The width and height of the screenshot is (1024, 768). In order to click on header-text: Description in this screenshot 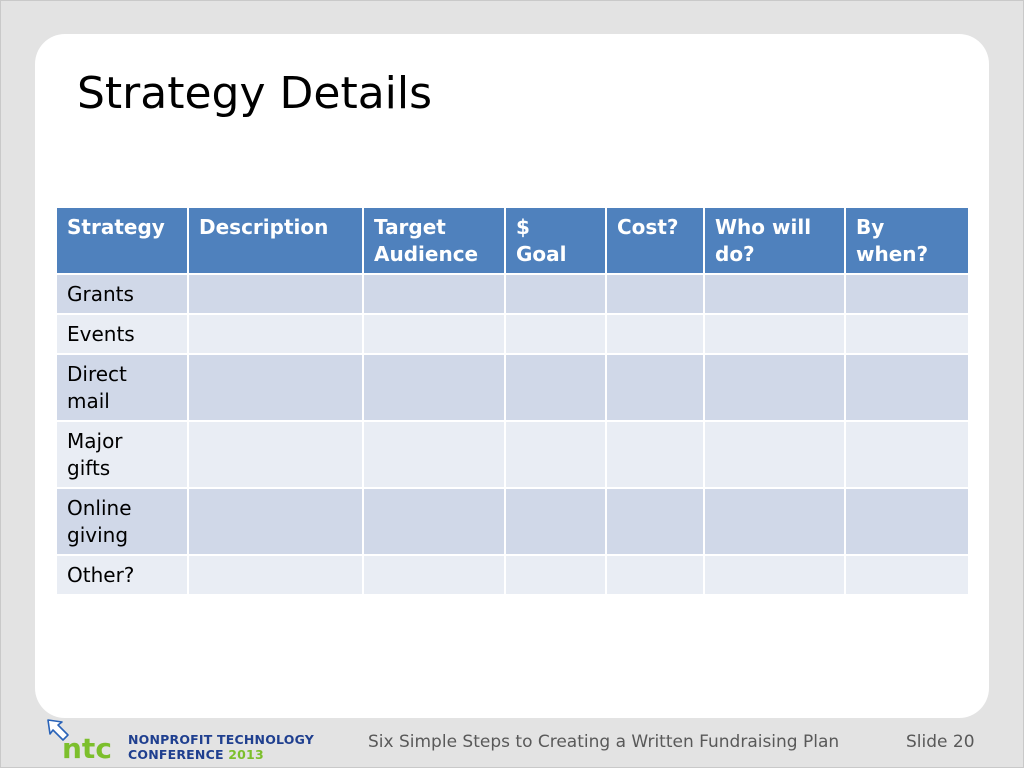, I will do `click(264, 227)`.